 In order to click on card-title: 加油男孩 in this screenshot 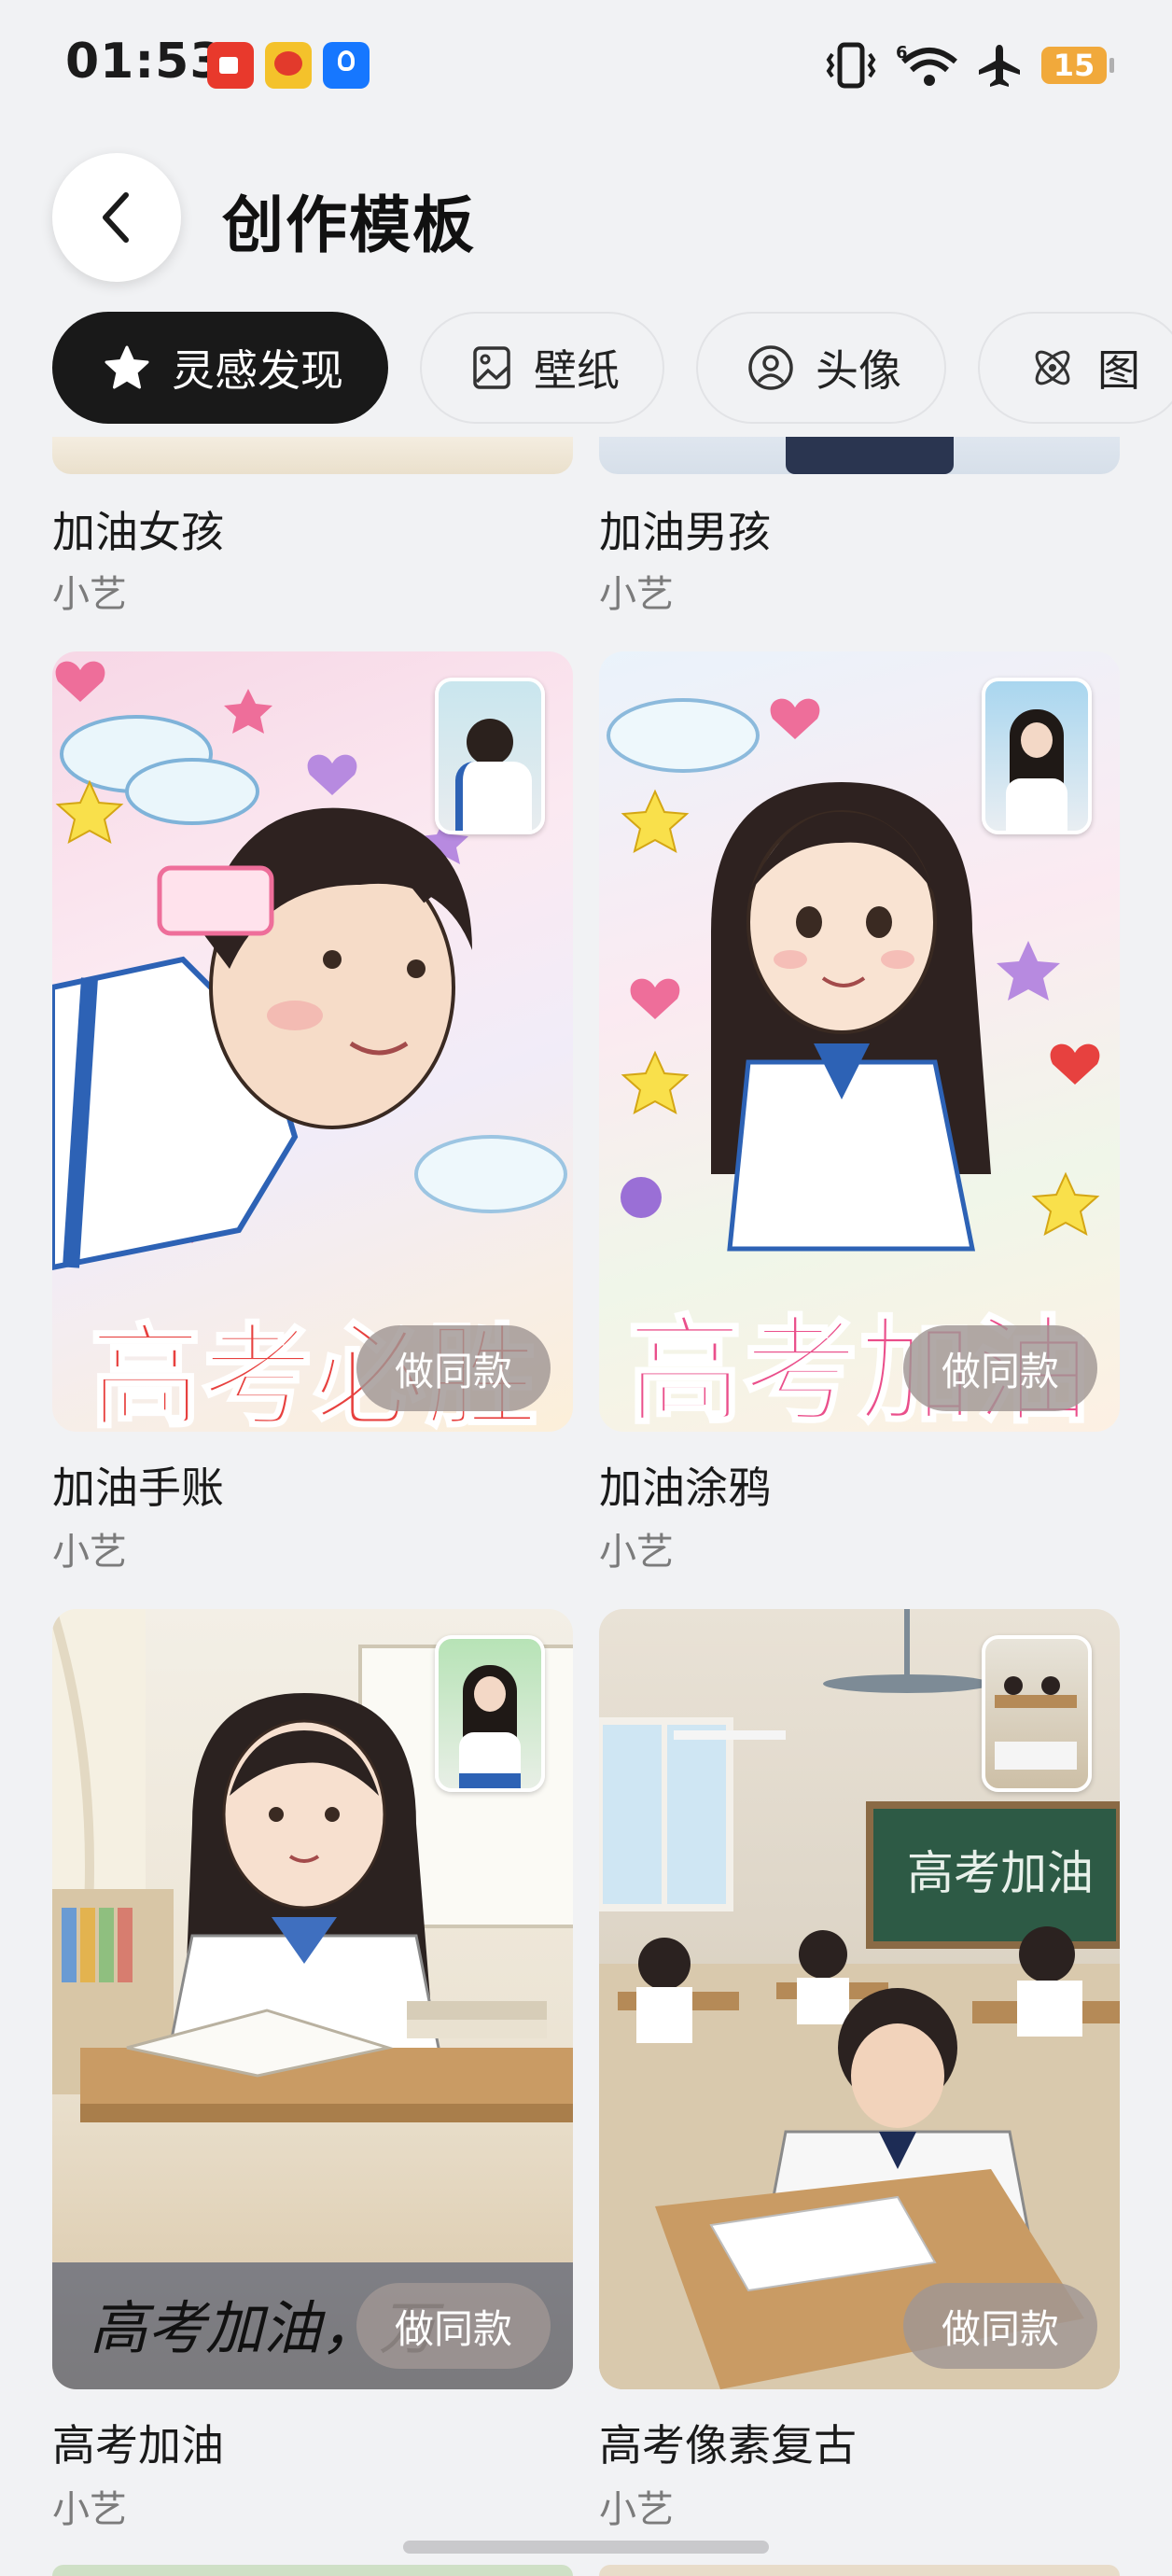, I will do `click(685, 529)`.